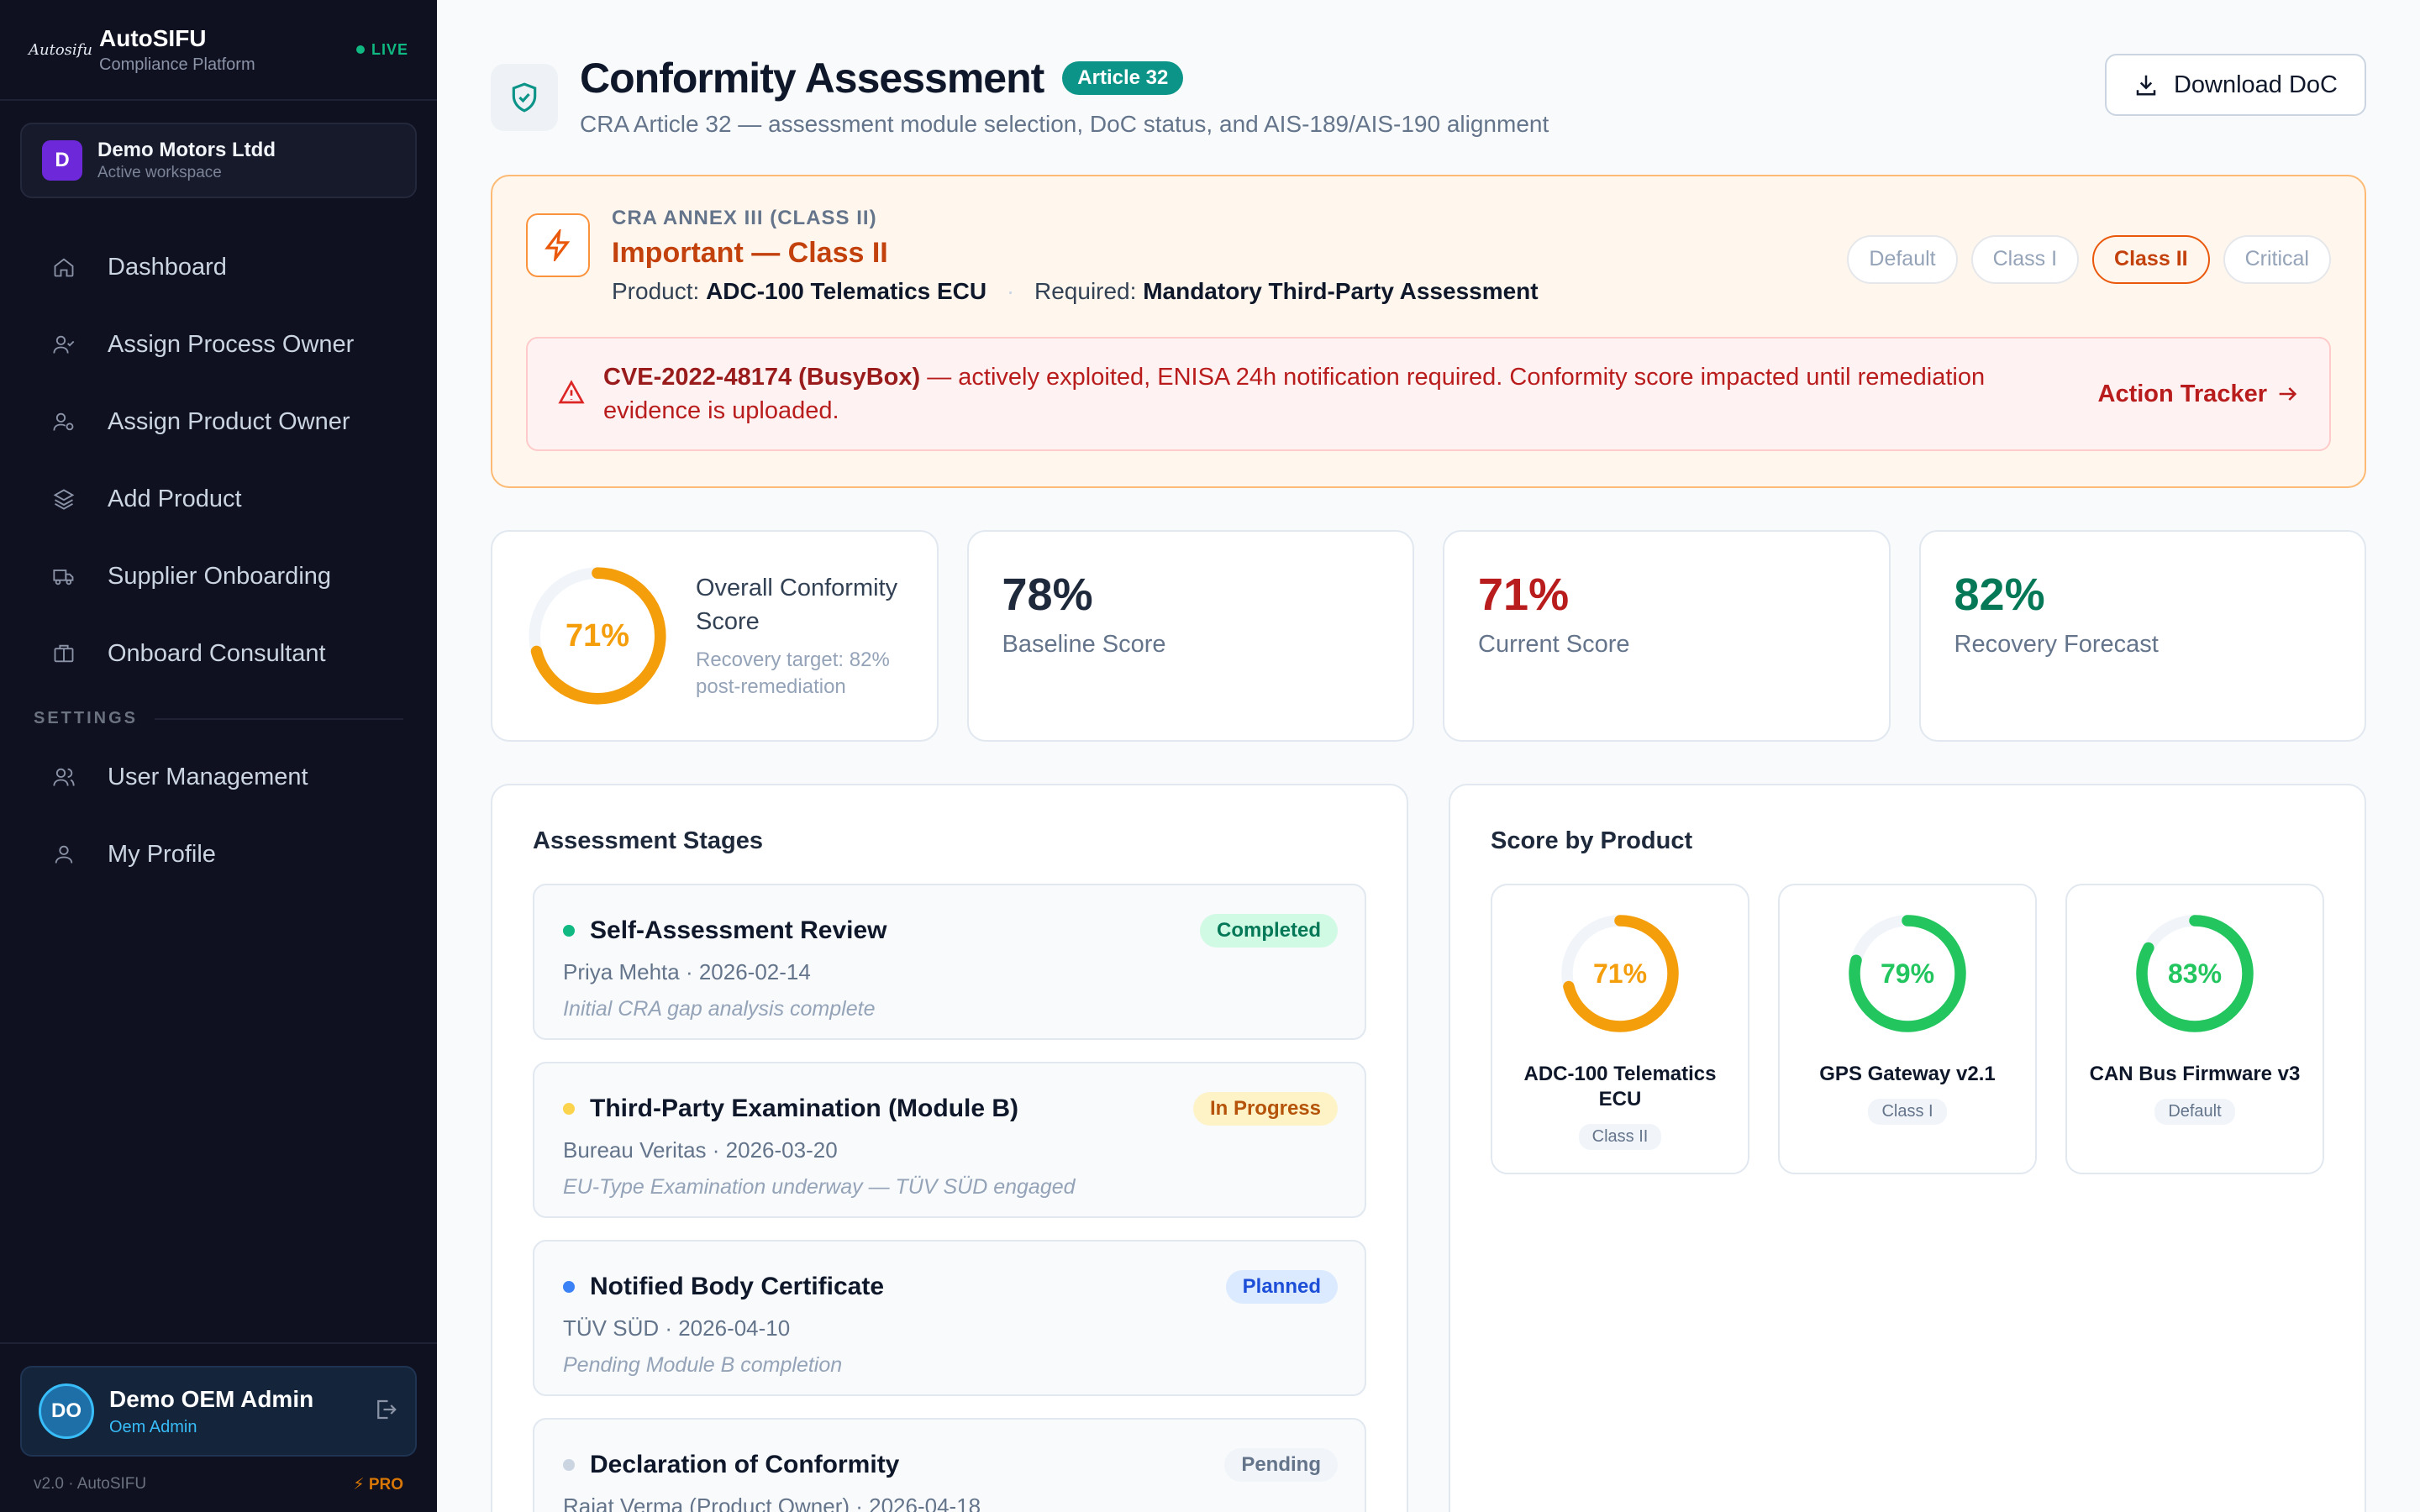  What do you see at coordinates (2182, 393) in the screenshot?
I see `action-tracker-label: Action Tracker` at bounding box center [2182, 393].